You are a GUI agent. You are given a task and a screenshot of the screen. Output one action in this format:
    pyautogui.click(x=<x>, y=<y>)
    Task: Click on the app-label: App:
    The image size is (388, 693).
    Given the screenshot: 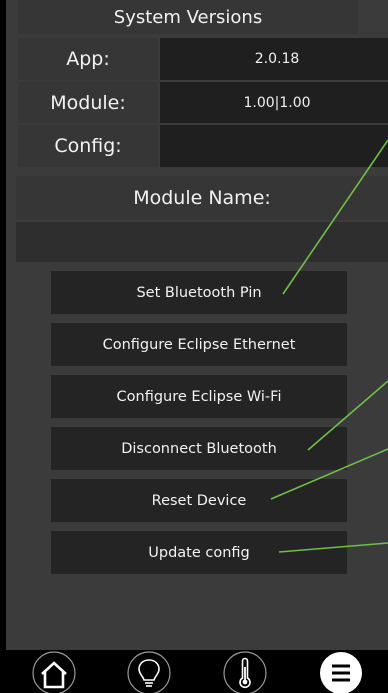 What is the action you would take?
    pyautogui.click(x=88, y=59)
    